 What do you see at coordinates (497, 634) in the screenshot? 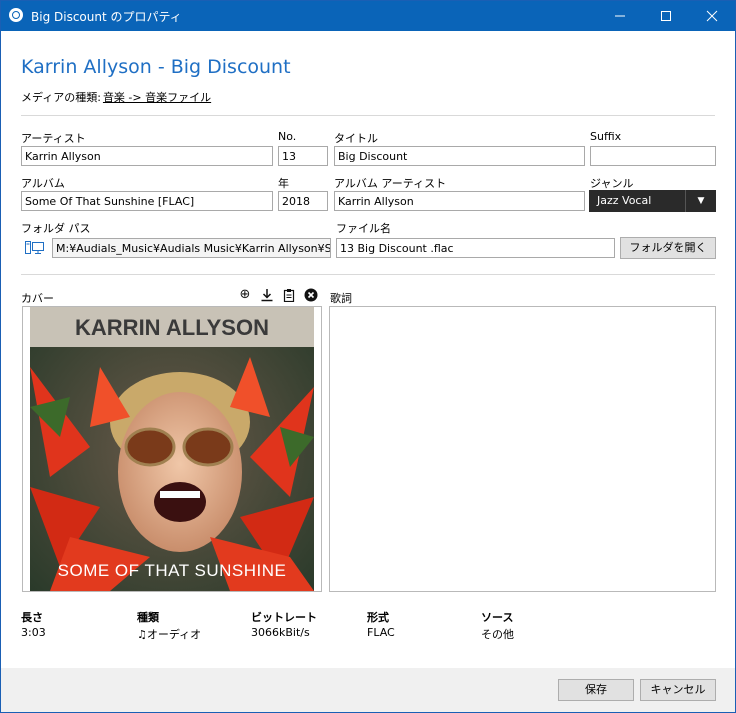
I see `source-value: その他` at bounding box center [497, 634].